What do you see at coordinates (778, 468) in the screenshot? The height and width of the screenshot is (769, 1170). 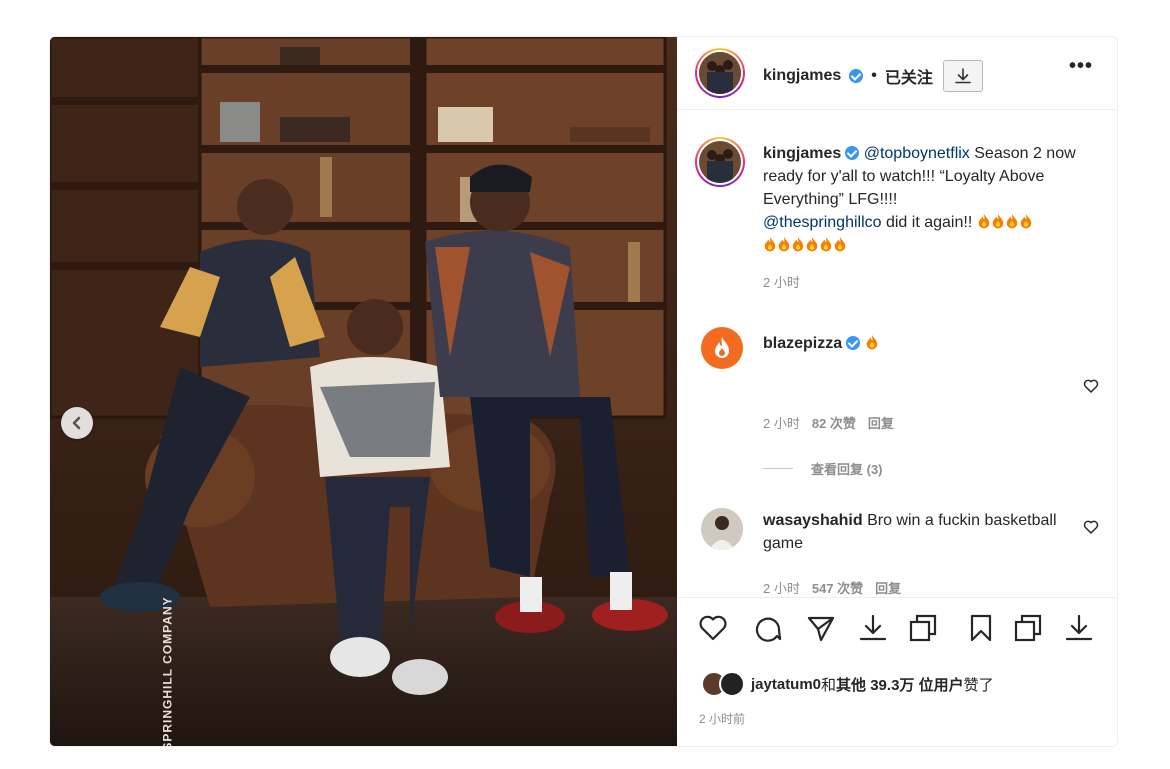 I see `divider` at bounding box center [778, 468].